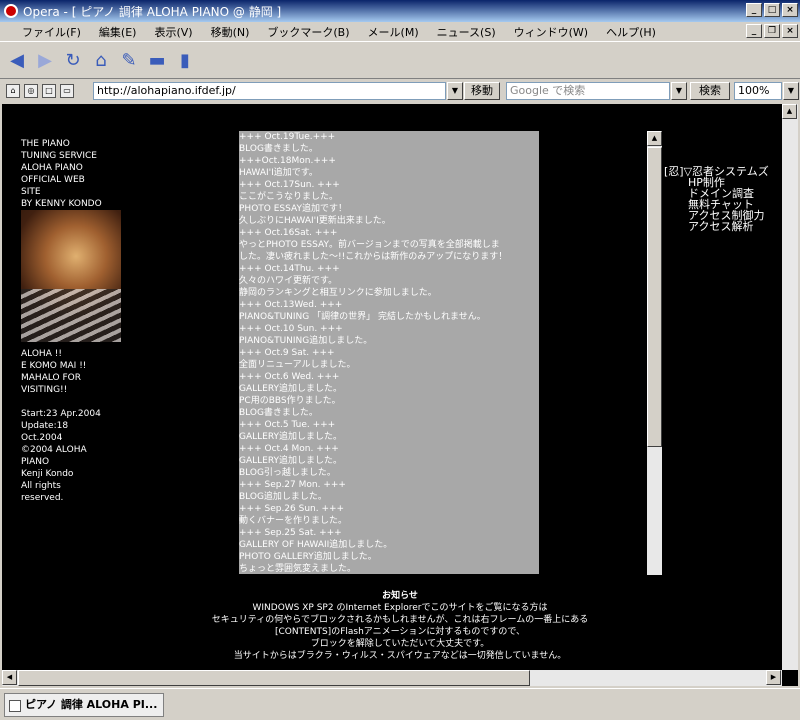  Describe the element at coordinates (631, 32) in the screenshot. I see `menu-help: ヘルプ(H)` at that location.